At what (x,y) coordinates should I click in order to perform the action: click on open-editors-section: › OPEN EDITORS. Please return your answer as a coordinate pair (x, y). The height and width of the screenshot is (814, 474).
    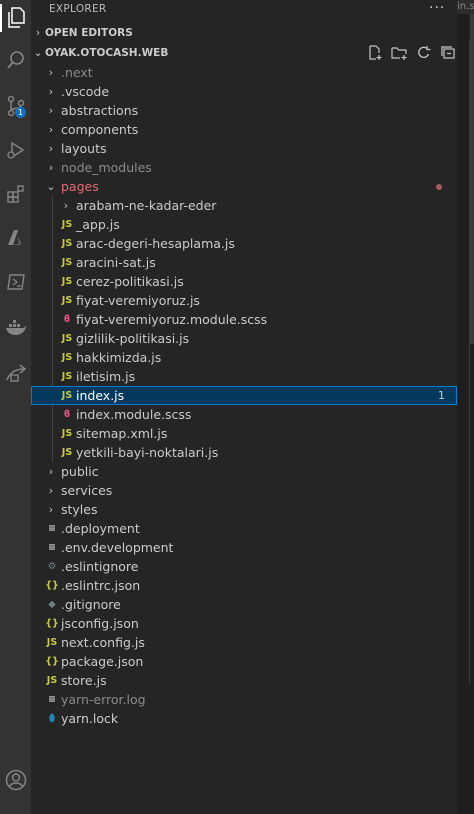
    Looking at the image, I should click on (82, 33).